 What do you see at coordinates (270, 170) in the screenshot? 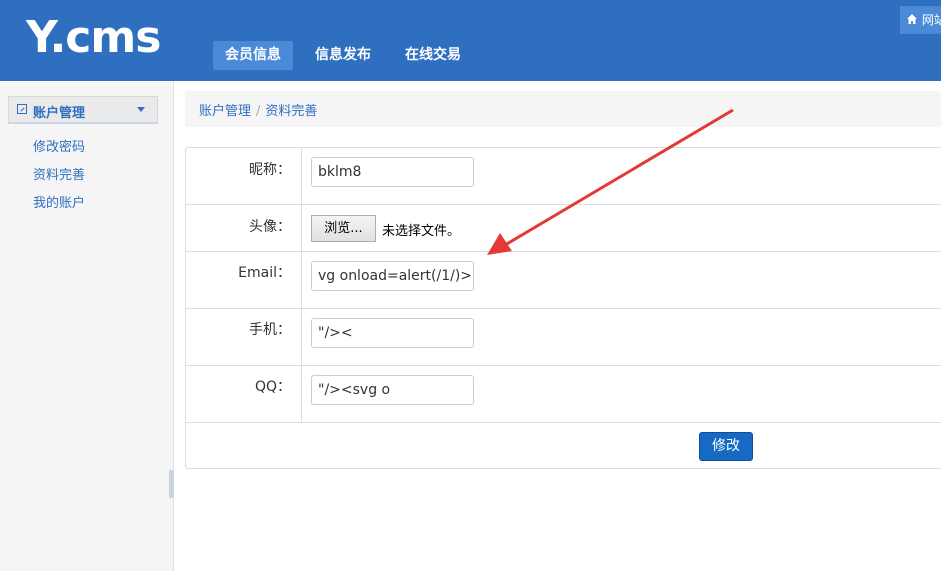
I see `nickname-label: 昵称：` at bounding box center [270, 170].